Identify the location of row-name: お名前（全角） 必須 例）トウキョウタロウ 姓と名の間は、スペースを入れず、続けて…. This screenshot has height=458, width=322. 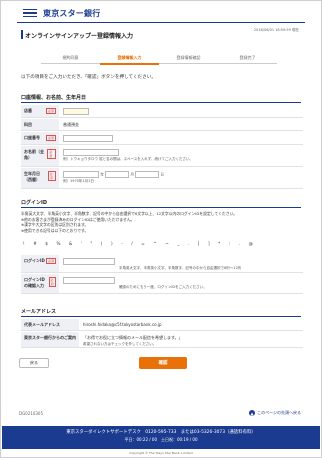
(162, 156).